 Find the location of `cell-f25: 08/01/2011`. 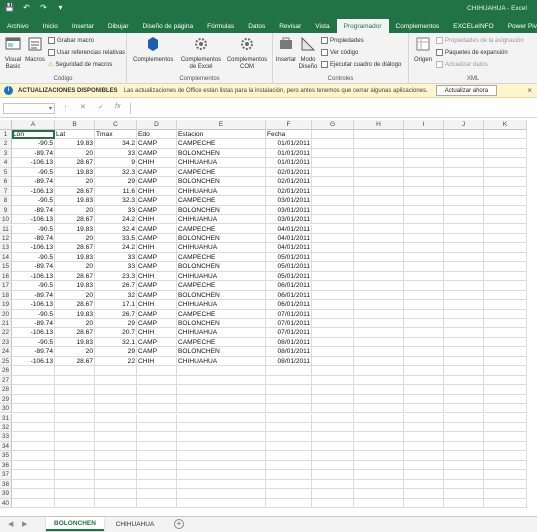

cell-f25: 08/01/2011 is located at coordinates (289, 361).